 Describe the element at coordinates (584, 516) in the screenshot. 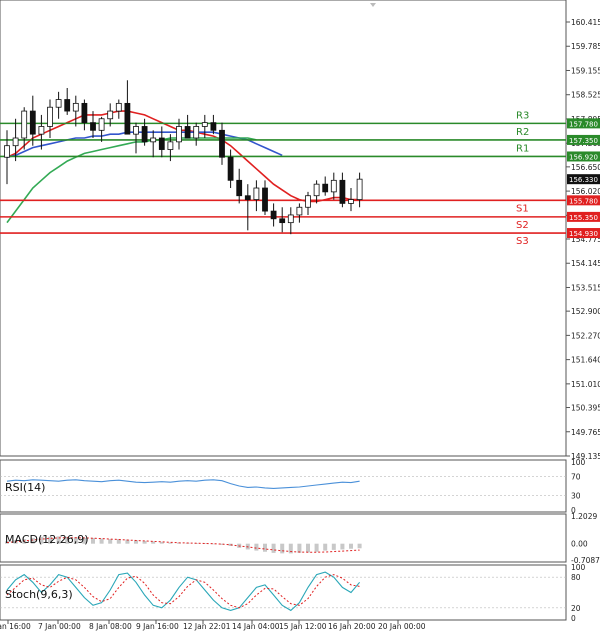

I see `macd-tick-label: 1.2029` at that location.